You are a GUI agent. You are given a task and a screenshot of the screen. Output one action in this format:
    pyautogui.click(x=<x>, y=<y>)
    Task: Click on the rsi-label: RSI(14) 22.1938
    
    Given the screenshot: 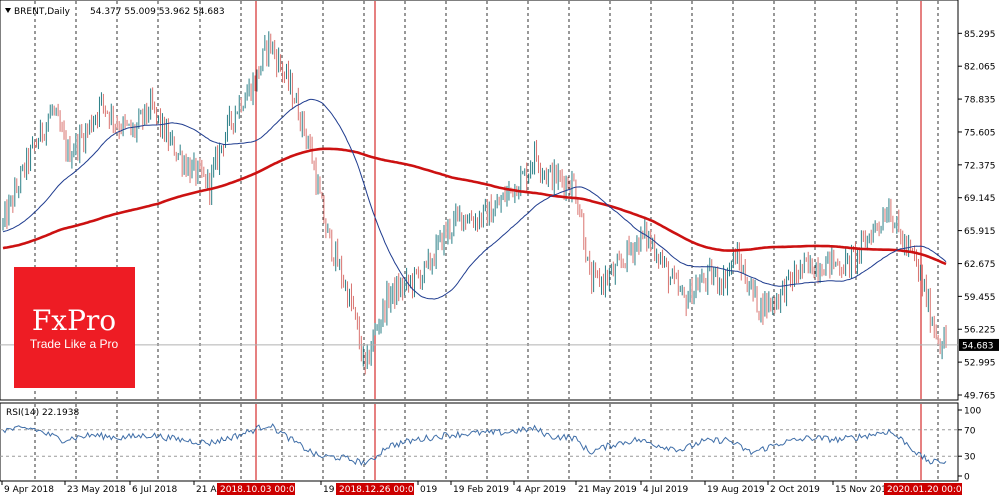 What is the action you would take?
    pyautogui.click(x=42, y=413)
    